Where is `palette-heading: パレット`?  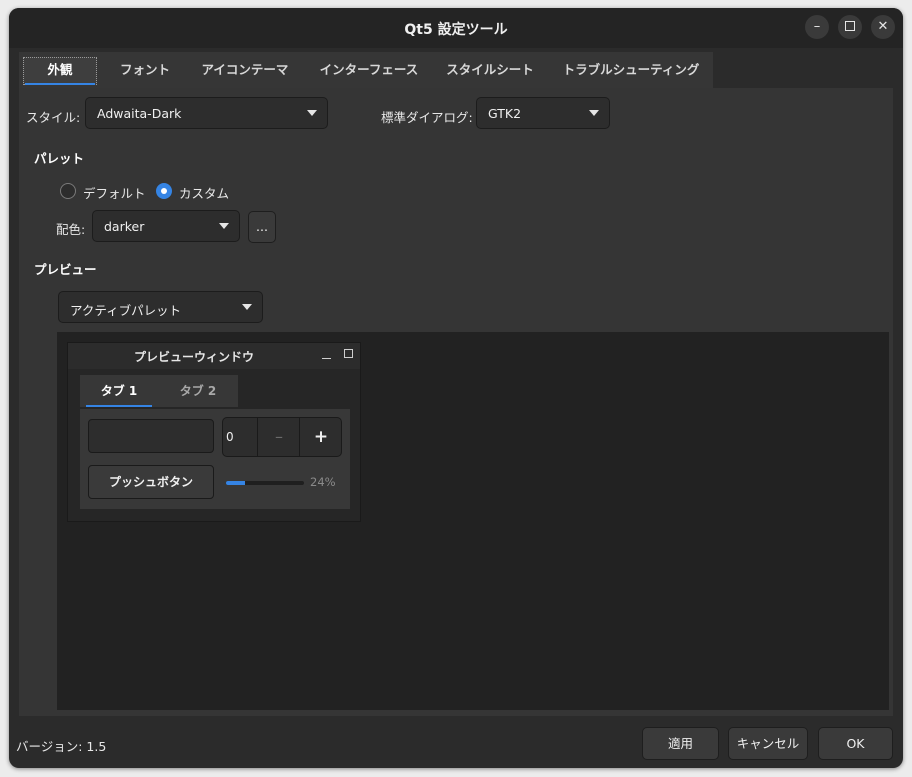
palette-heading: パレット is located at coordinates (59, 158).